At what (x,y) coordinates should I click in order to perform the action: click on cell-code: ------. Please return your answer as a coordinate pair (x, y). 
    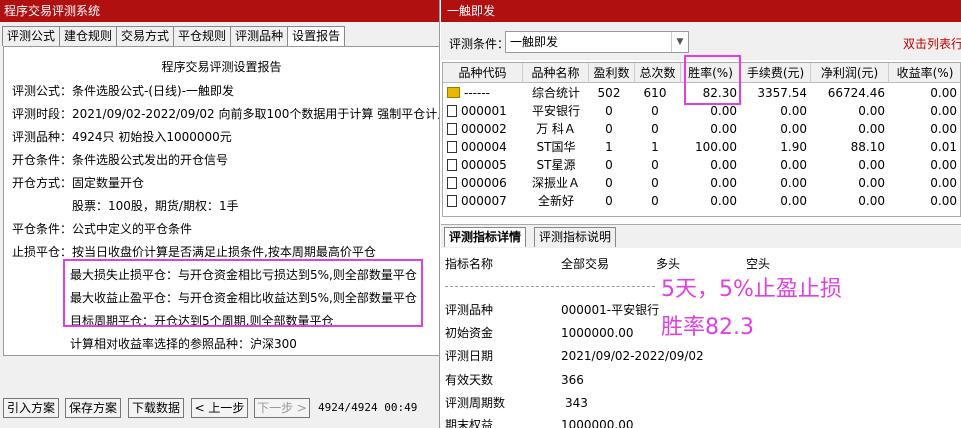
    Looking at the image, I should click on (485, 93).